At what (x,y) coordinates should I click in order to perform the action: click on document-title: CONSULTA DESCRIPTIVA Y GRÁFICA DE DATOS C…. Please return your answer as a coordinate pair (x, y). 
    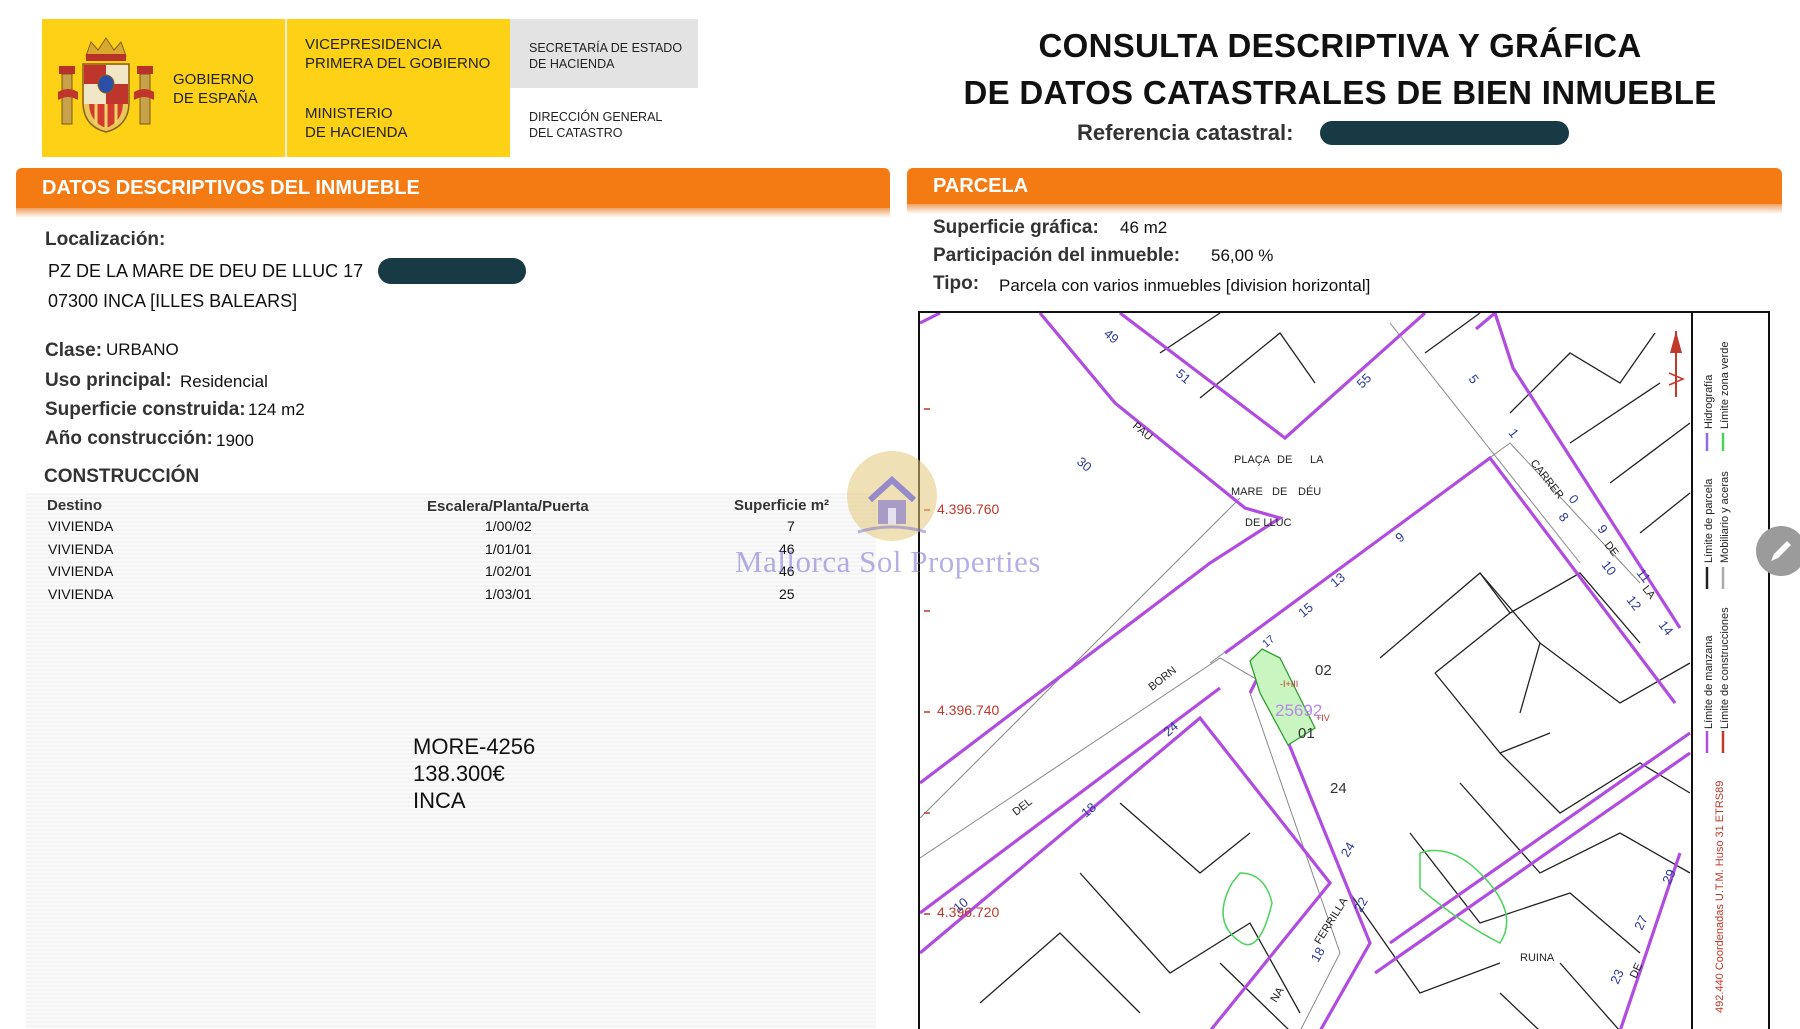
    Looking at the image, I should click on (1340, 69).